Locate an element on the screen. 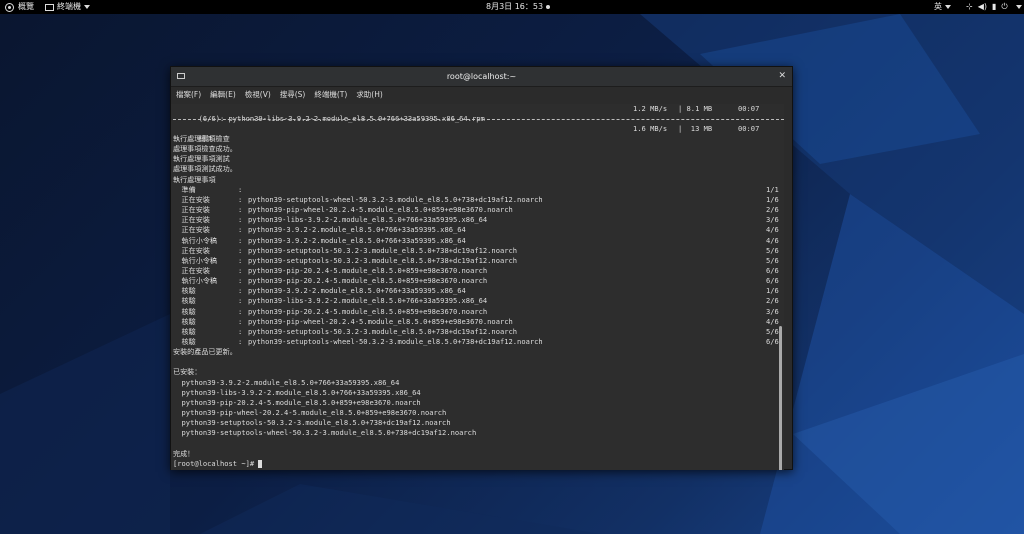 The height and width of the screenshot is (534, 1024). menu-item: 求助(H) is located at coordinates (369, 94).